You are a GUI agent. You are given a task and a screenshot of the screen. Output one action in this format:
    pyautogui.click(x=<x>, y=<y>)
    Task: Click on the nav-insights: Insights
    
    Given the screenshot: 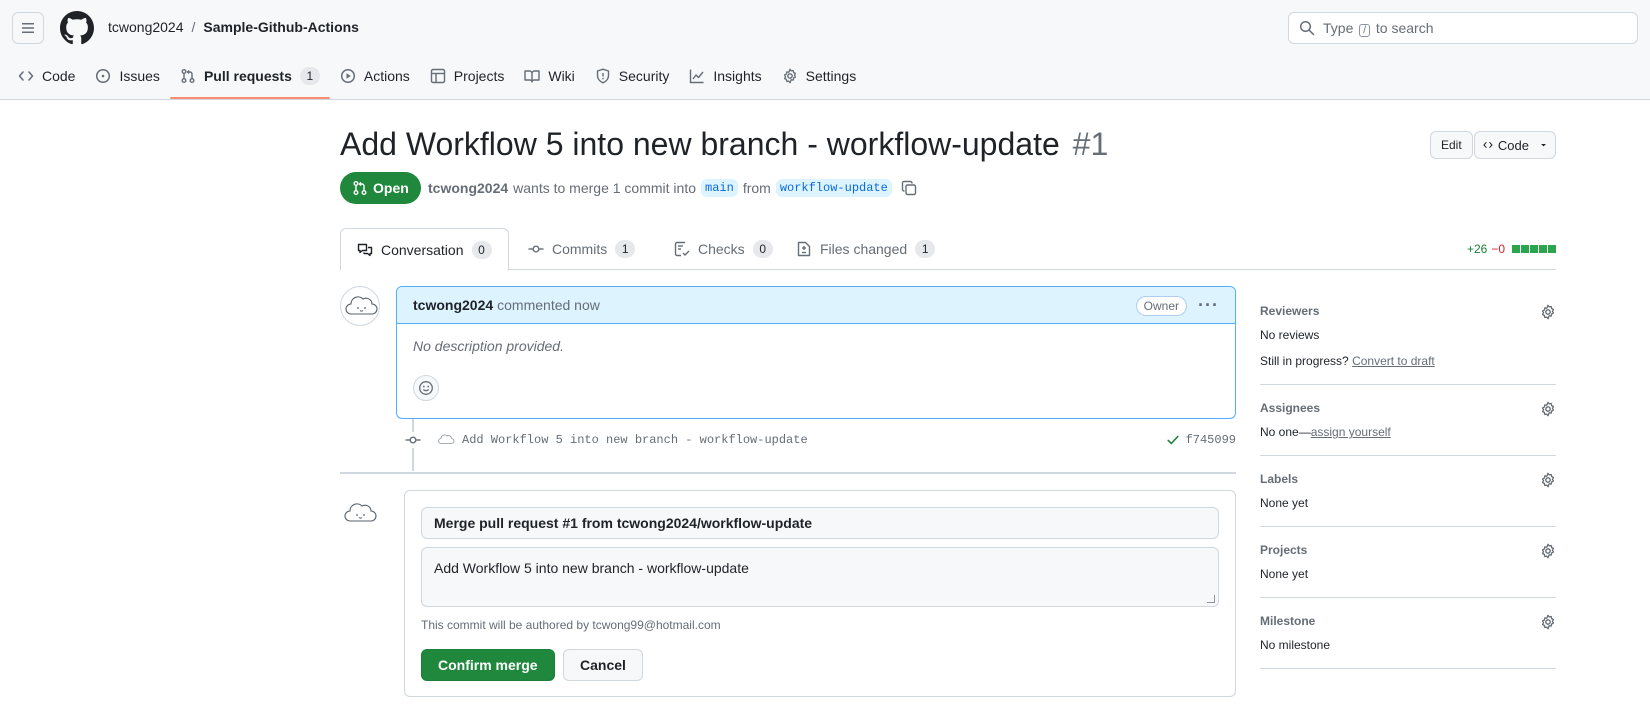 What is the action you would take?
    pyautogui.click(x=725, y=76)
    